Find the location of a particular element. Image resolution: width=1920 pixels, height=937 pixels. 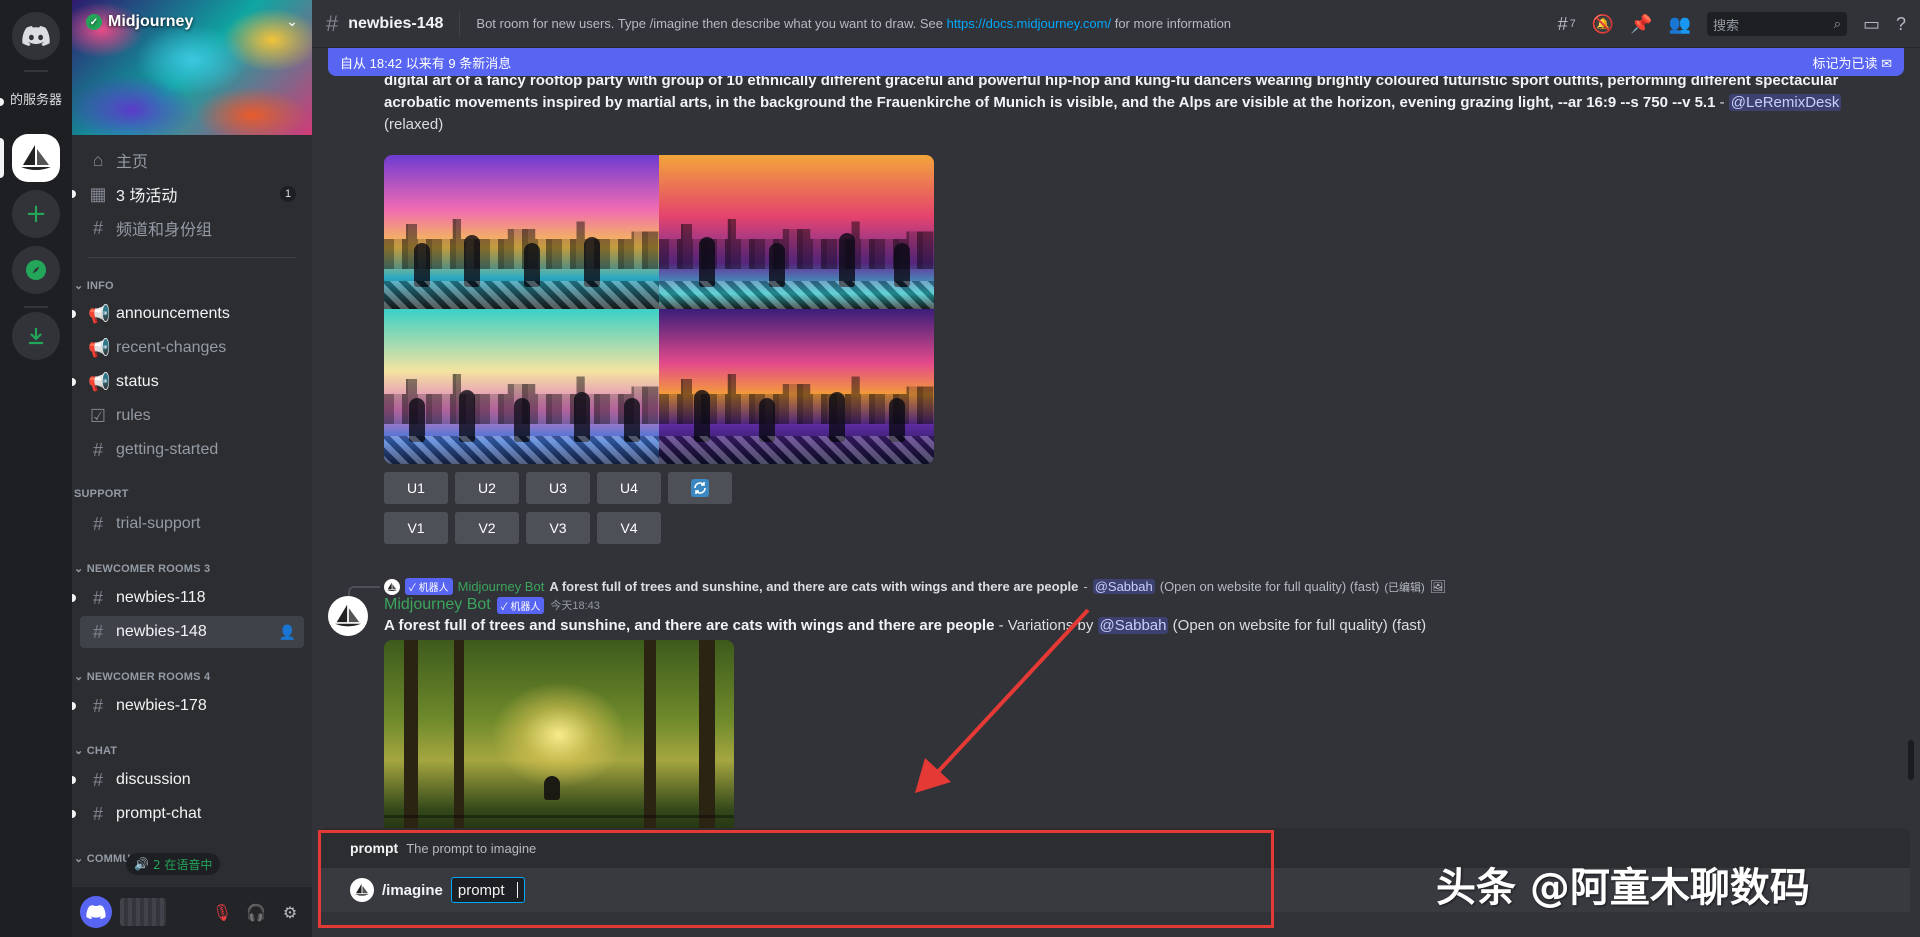

notification-mute-icon: 🔕 is located at coordinates (1603, 24).